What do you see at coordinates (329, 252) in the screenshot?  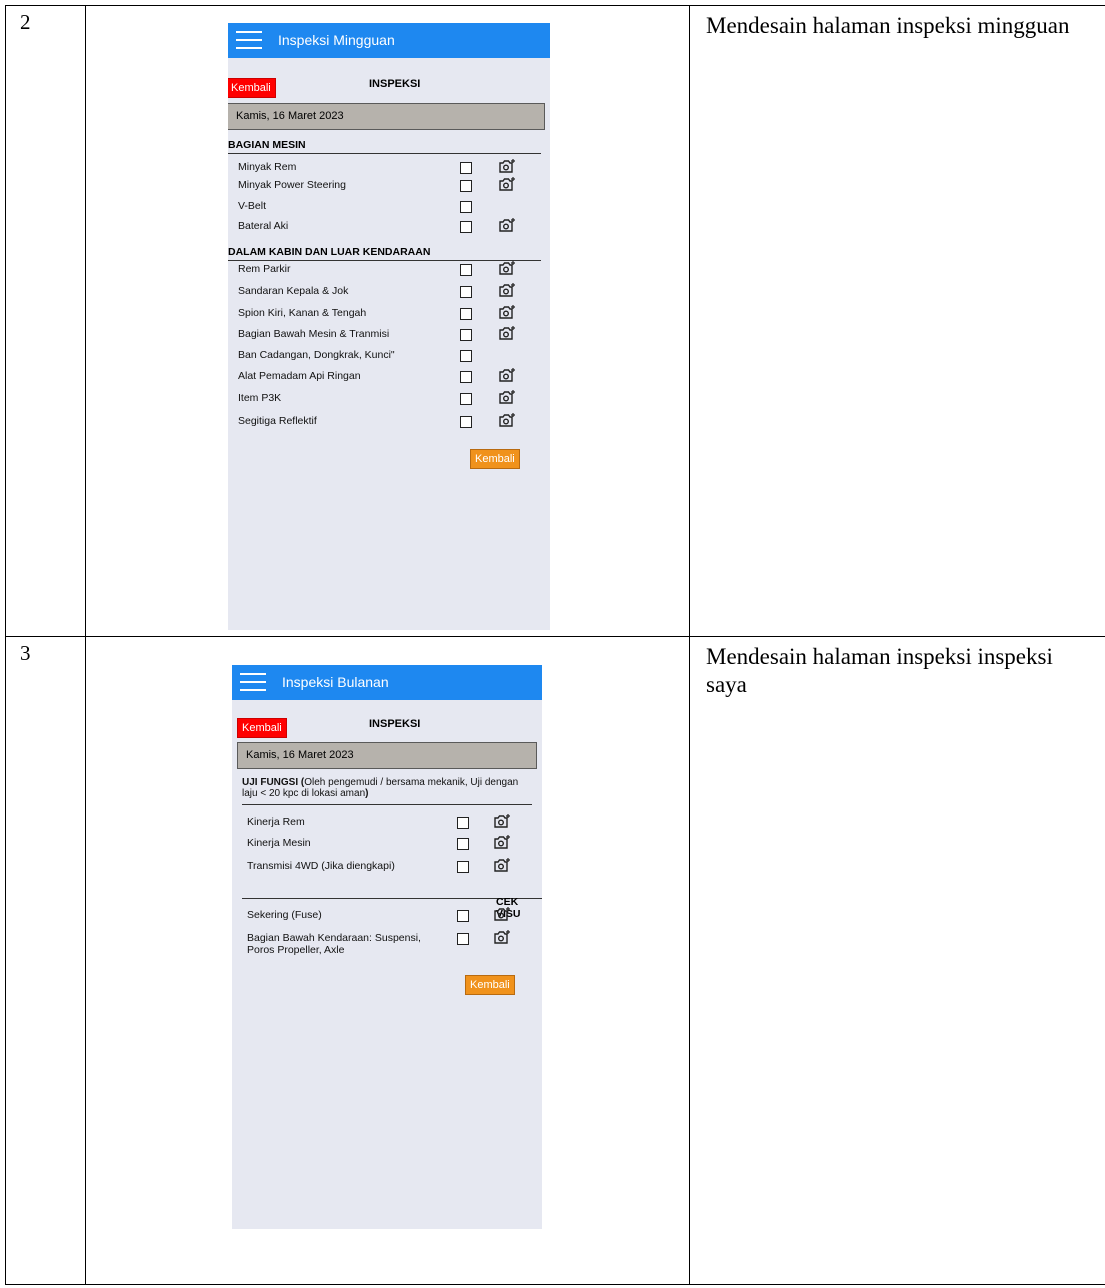 I see `section-title: DALAM KABIN DAN LUAR KENDARAAN` at bounding box center [329, 252].